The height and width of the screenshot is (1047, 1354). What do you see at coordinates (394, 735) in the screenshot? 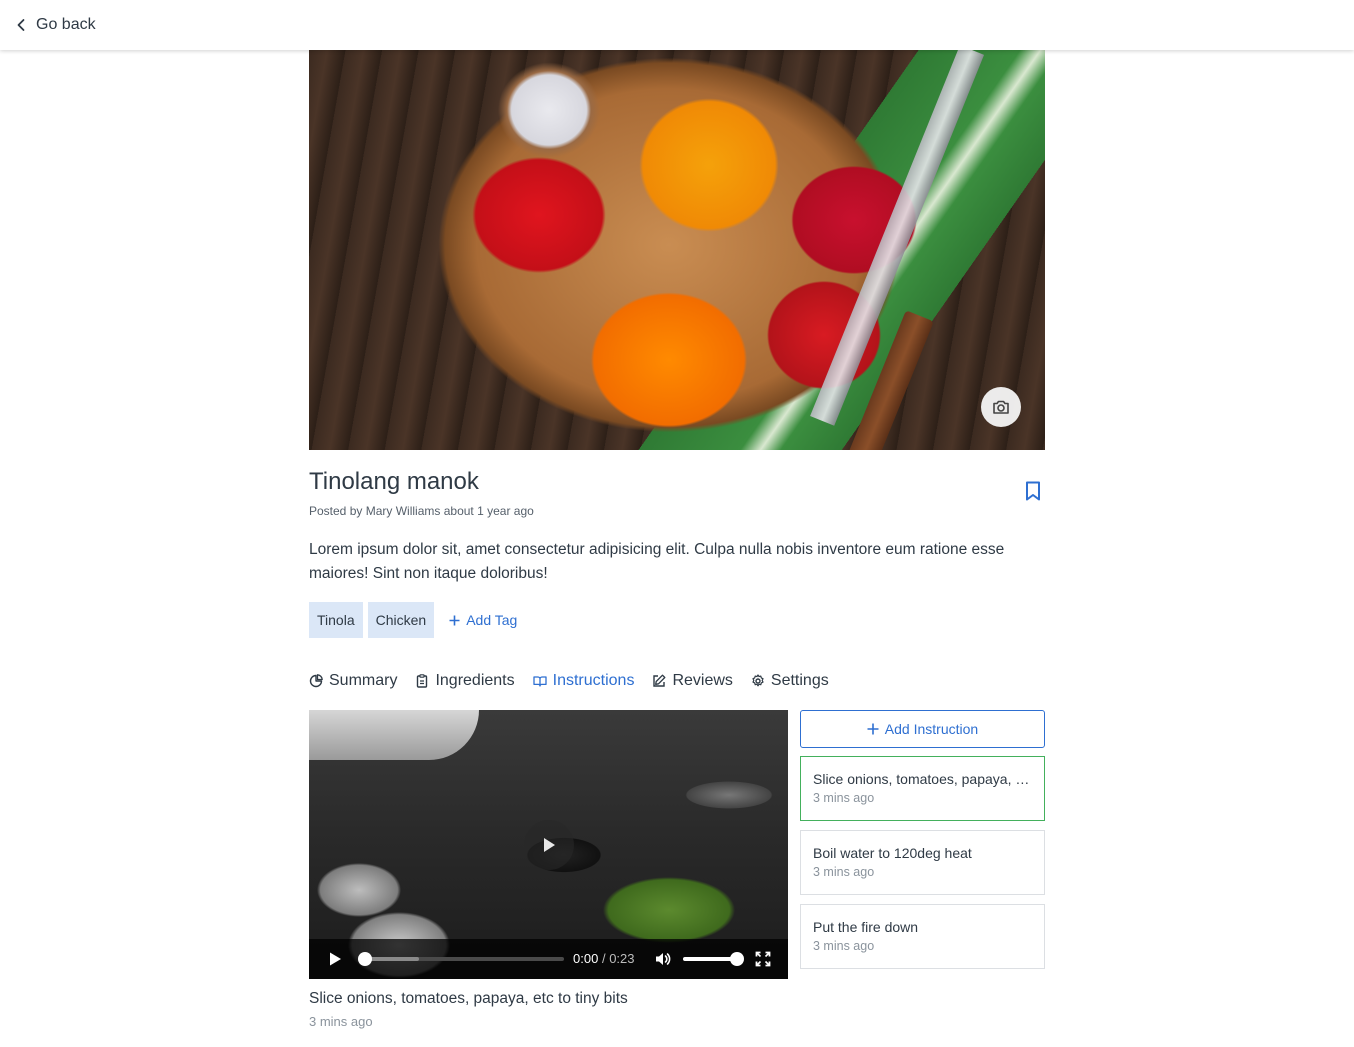
I see `chef-shape` at bounding box center [394, 735].